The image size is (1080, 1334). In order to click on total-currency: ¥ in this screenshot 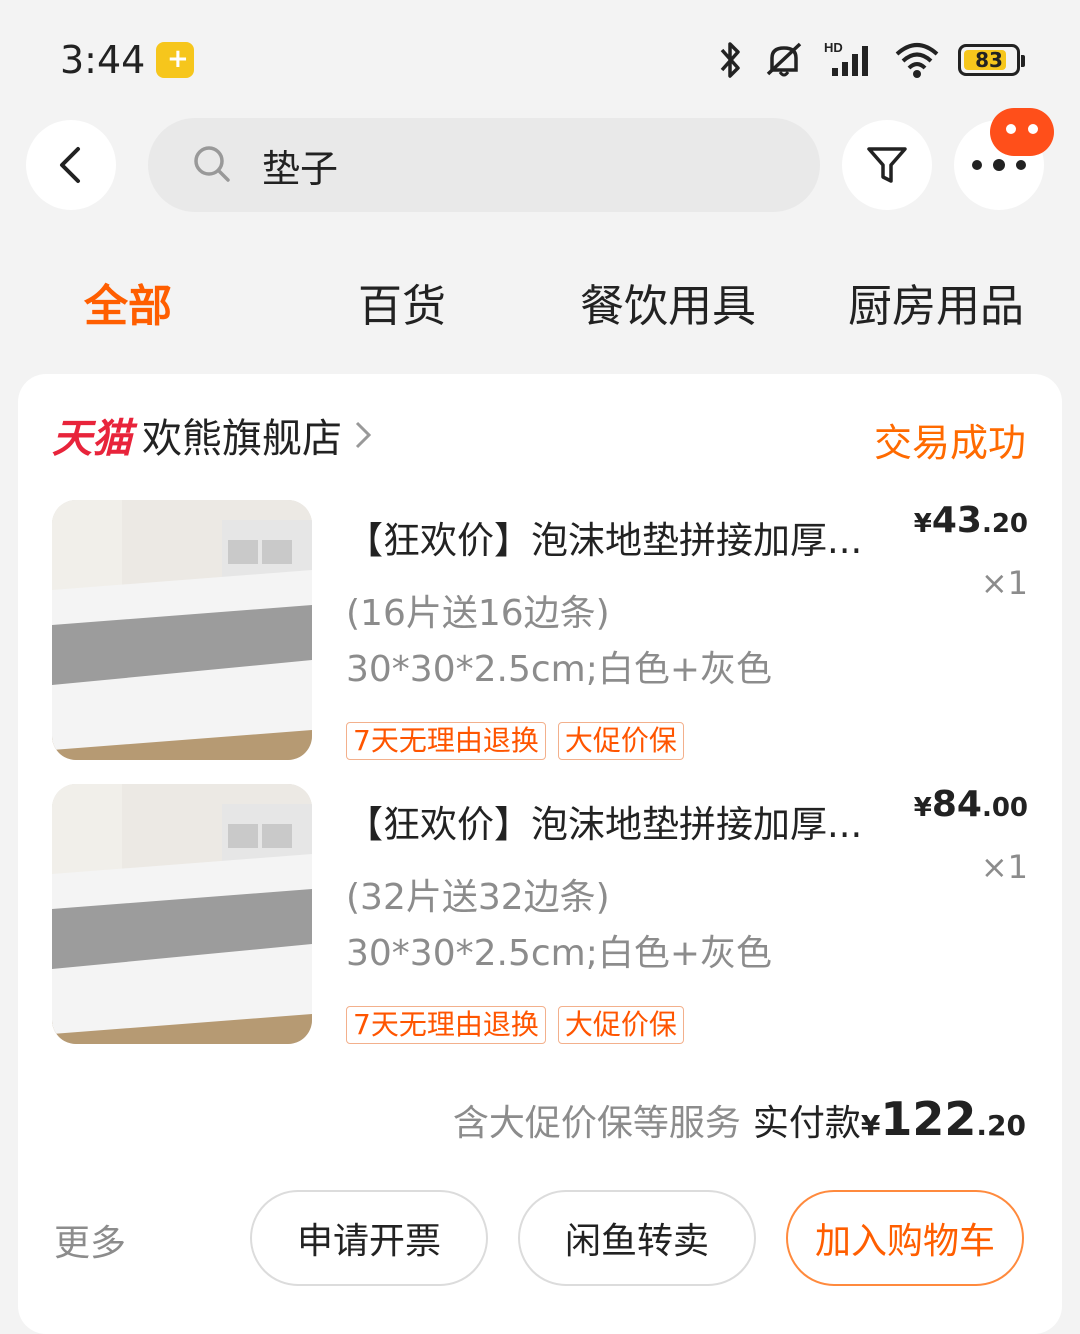, I will do `click(870, 1125)`.